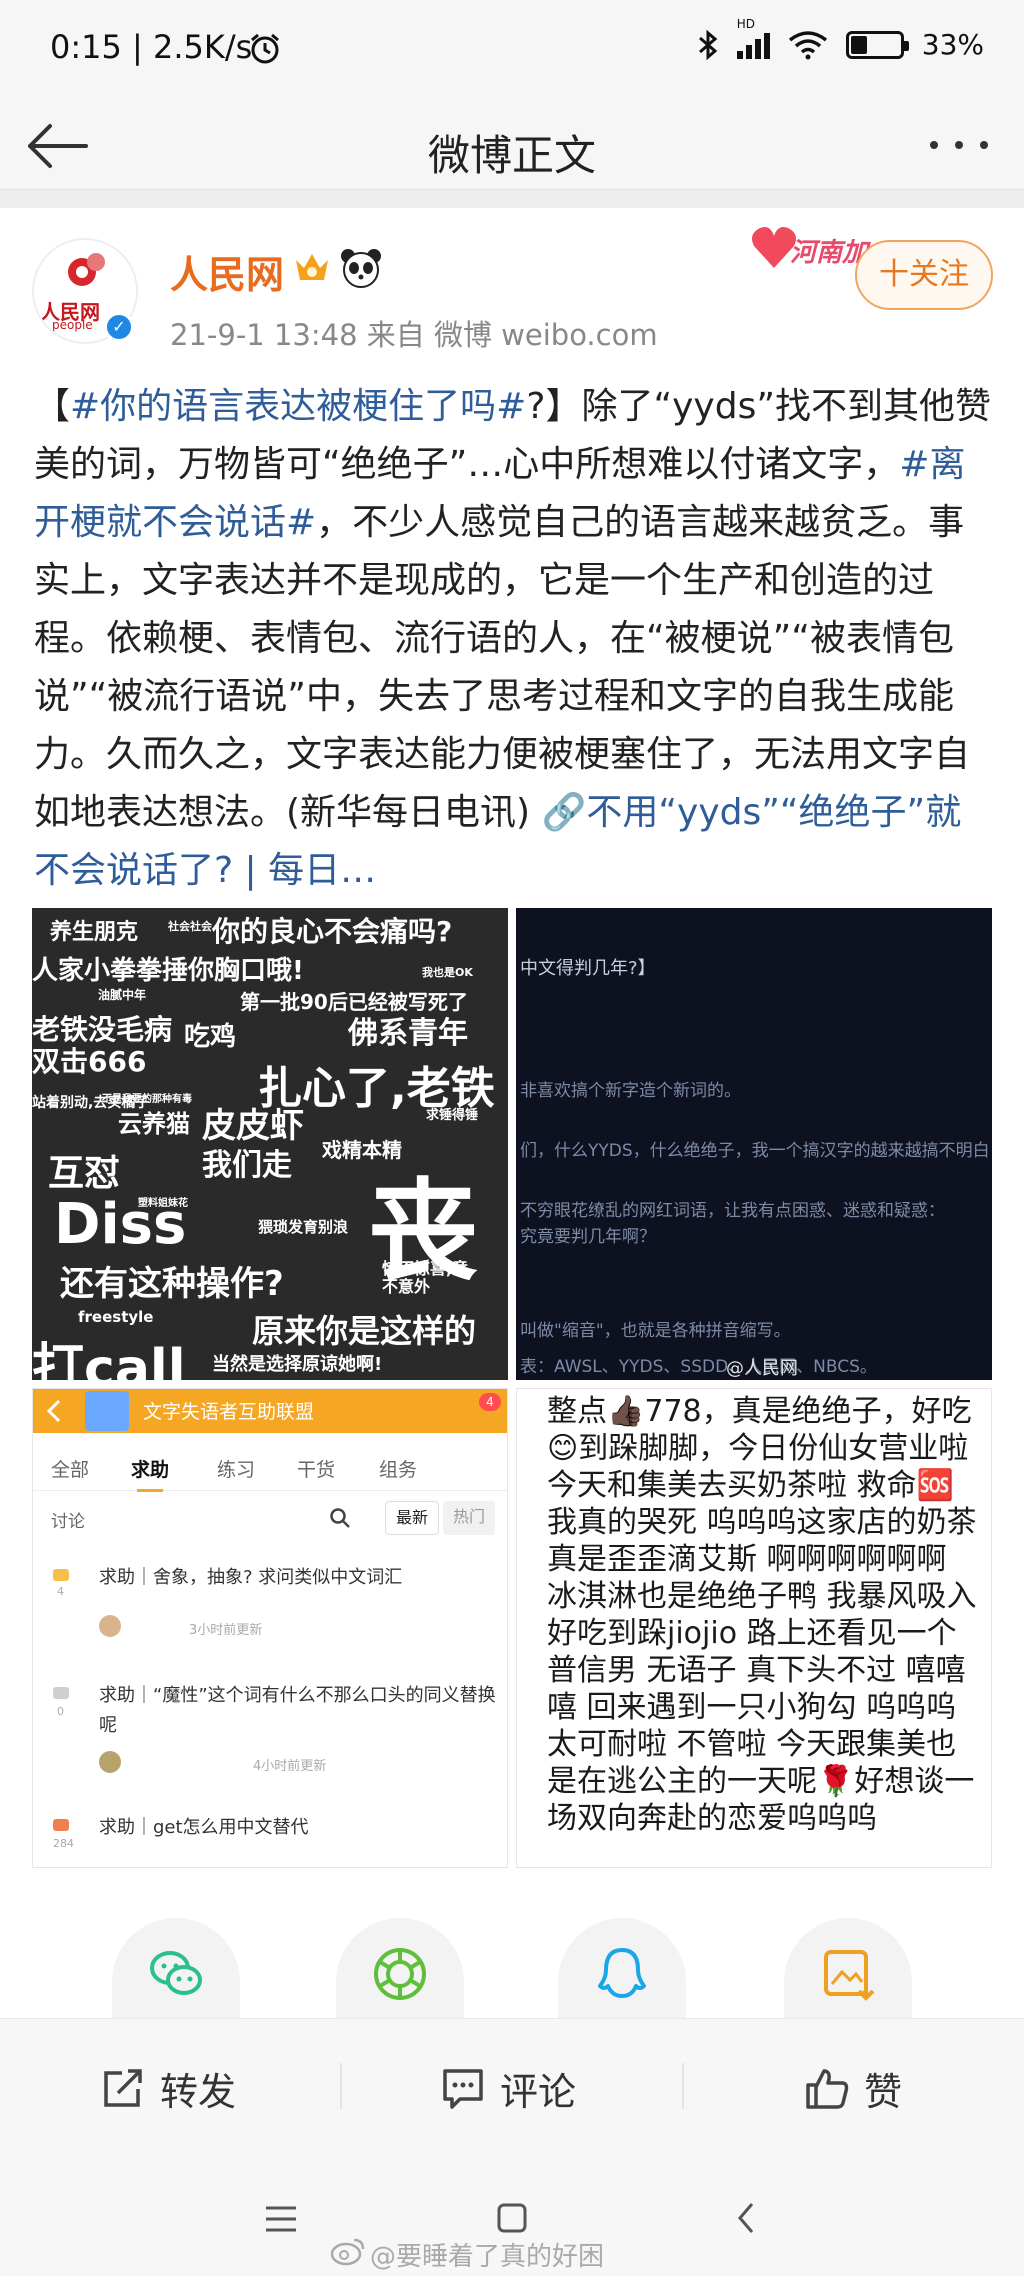 The height and width of the screenshot is (2276, 1024). Describe the element at coordinates (512, 2218) in the screenshot. I see `home-icon` at that location.